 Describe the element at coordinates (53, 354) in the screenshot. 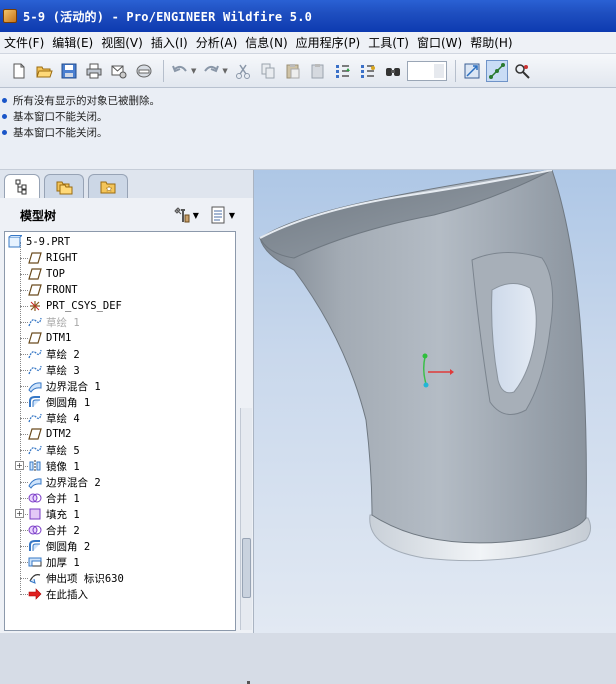

I see `tree-item: 草绘 2` at that location.